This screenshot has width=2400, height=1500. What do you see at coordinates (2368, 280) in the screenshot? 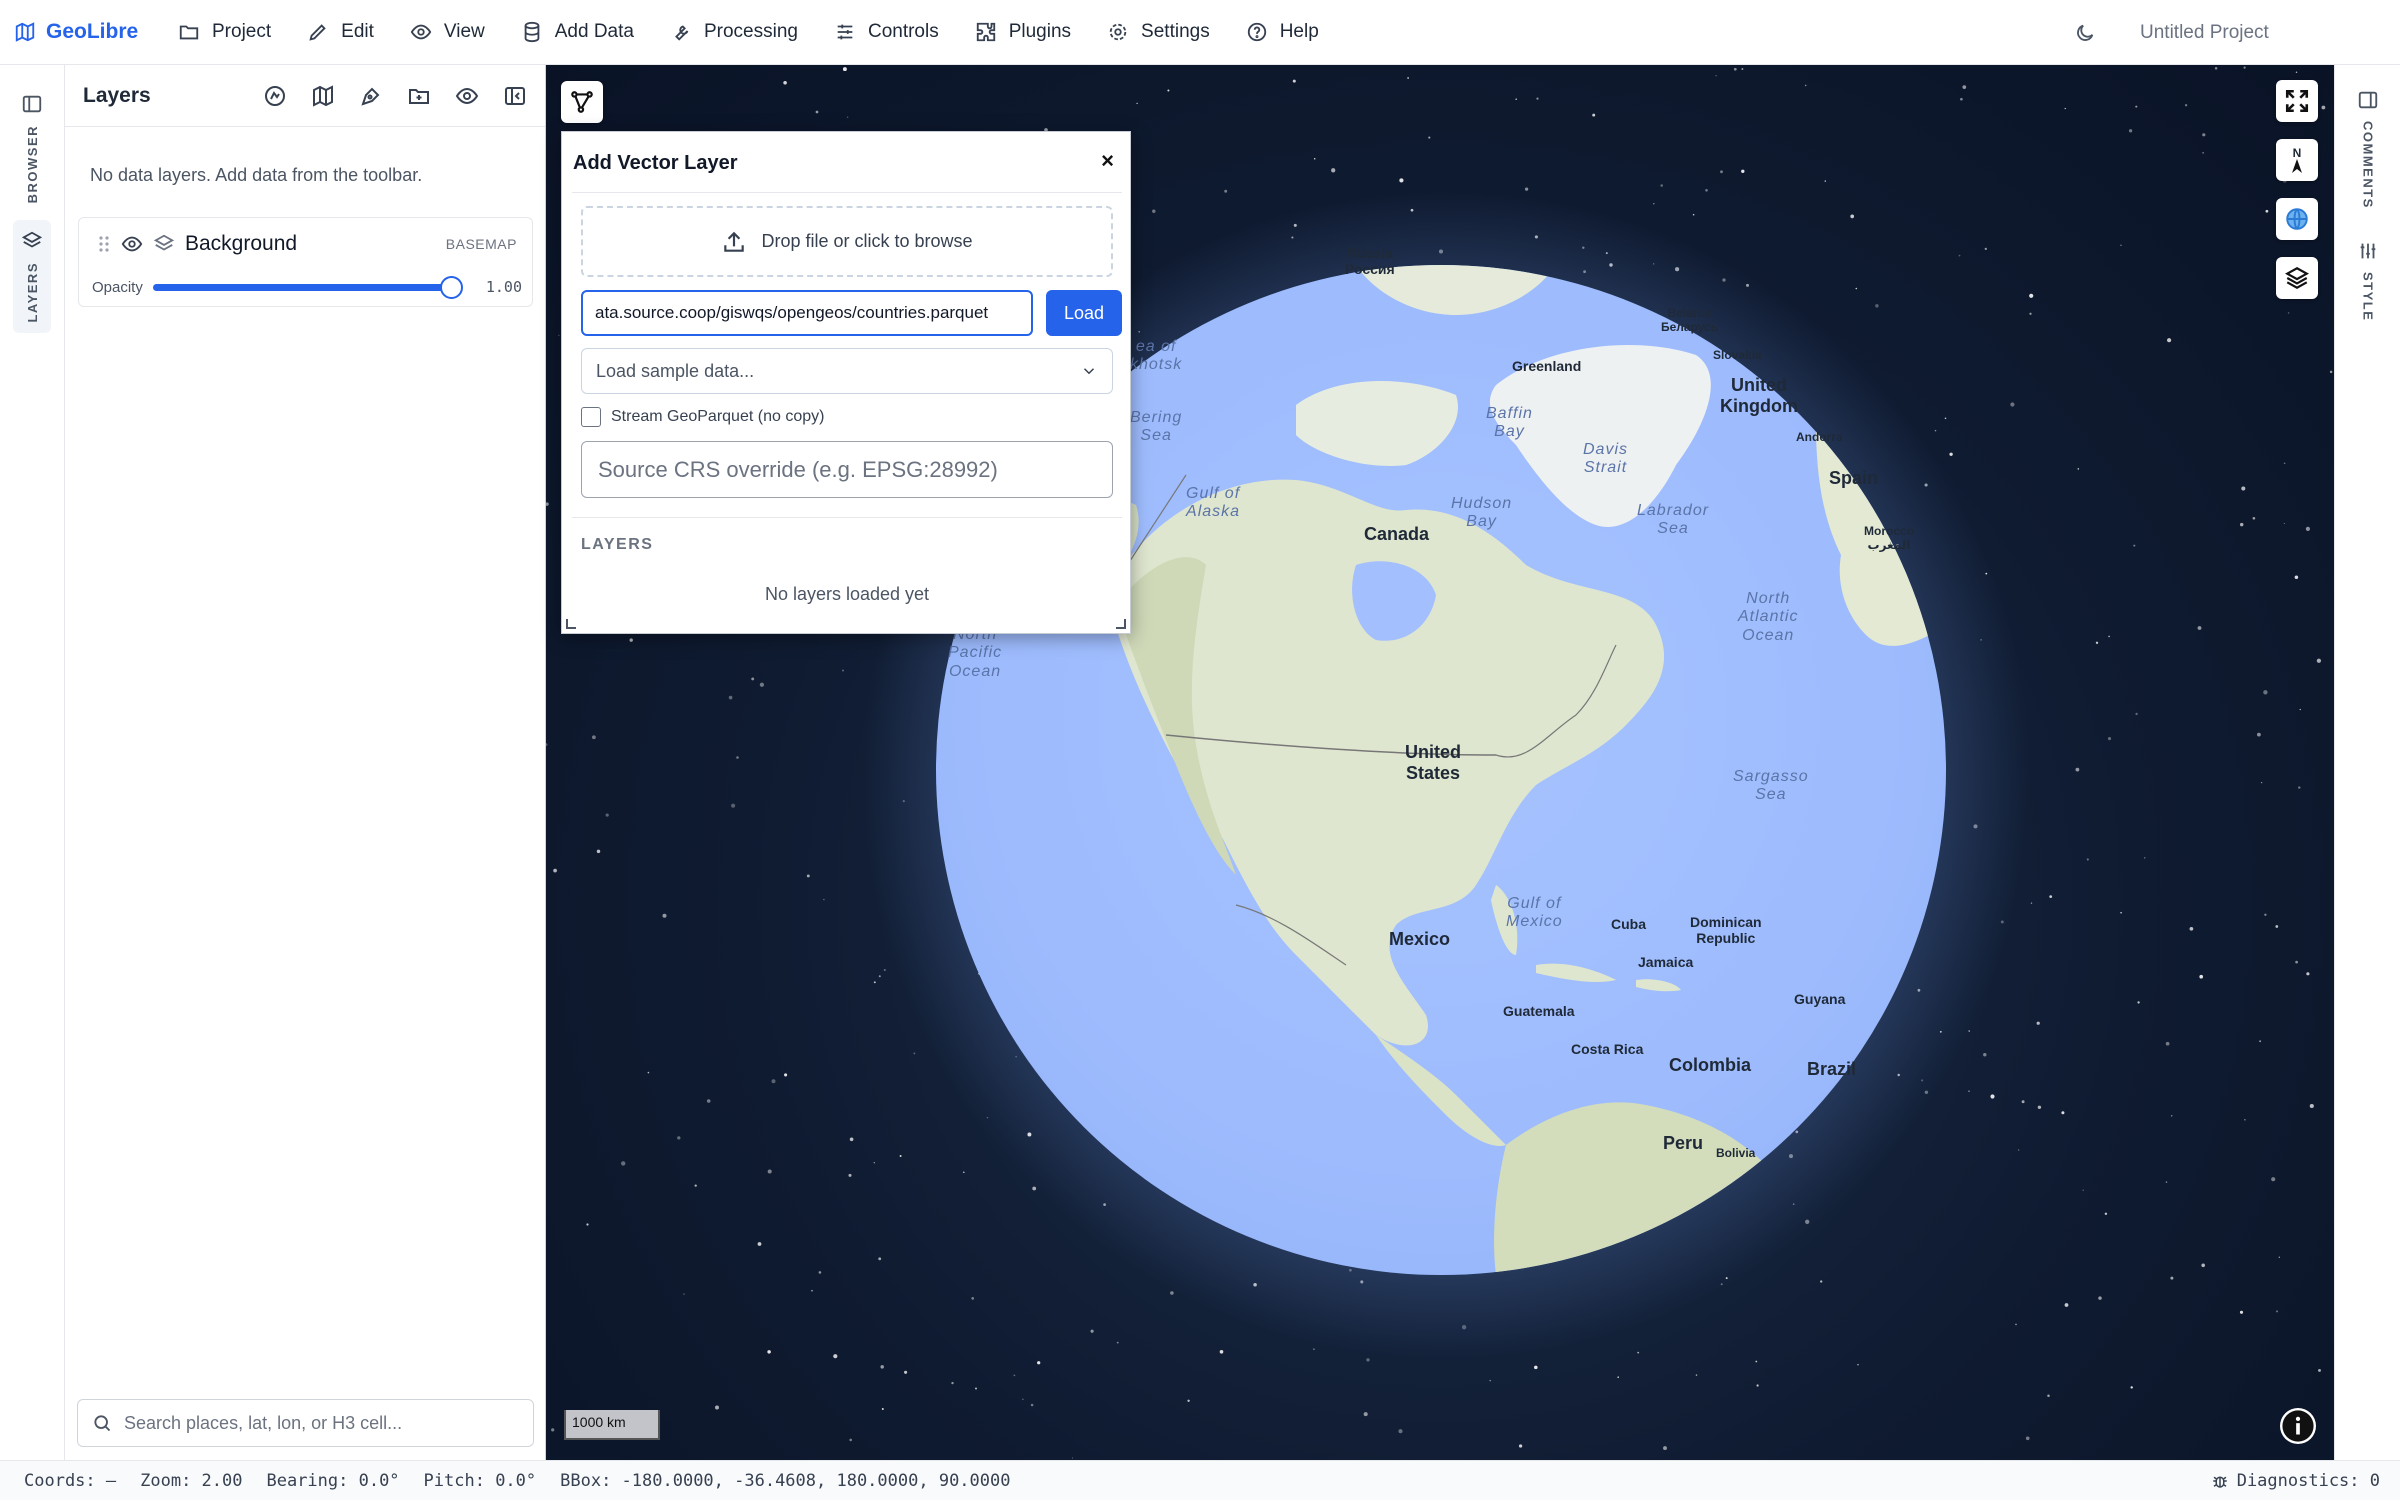
I see `tab-style: STYLE` at bounding box center [2368, 280].